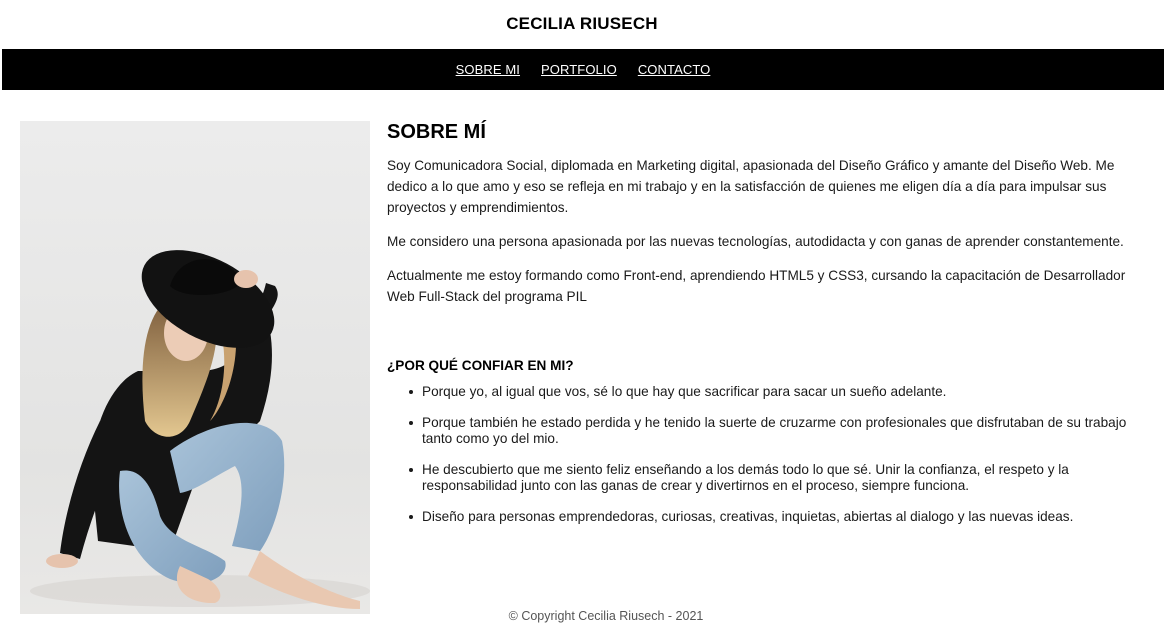 This screenshot has height=642, width=1164. I want to click on why-trust-heading: ¿POR QUÉ CONFIAR EN MI?, so click(480, 365).